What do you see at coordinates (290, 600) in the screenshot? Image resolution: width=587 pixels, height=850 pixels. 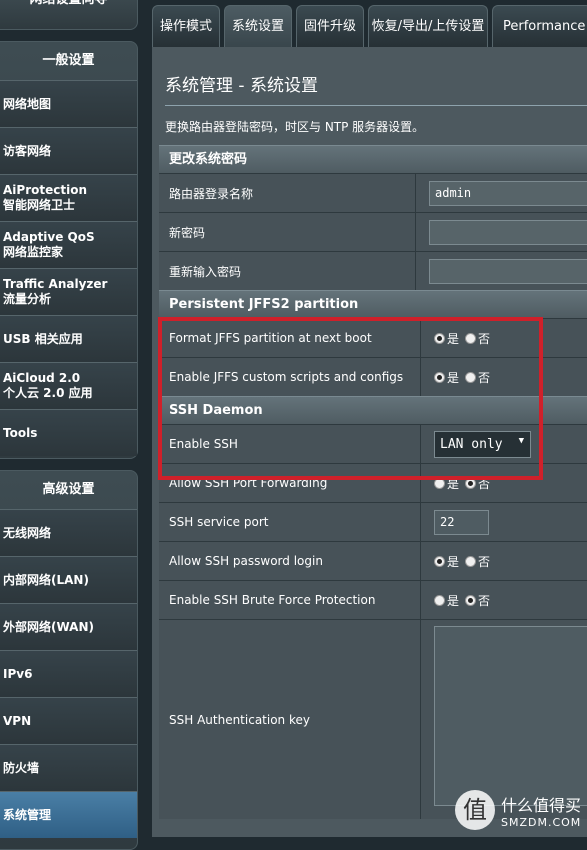 I see `ssh-brute-force-label: Enable SSH Brute Force Protection` at bounding box center [290, 600].